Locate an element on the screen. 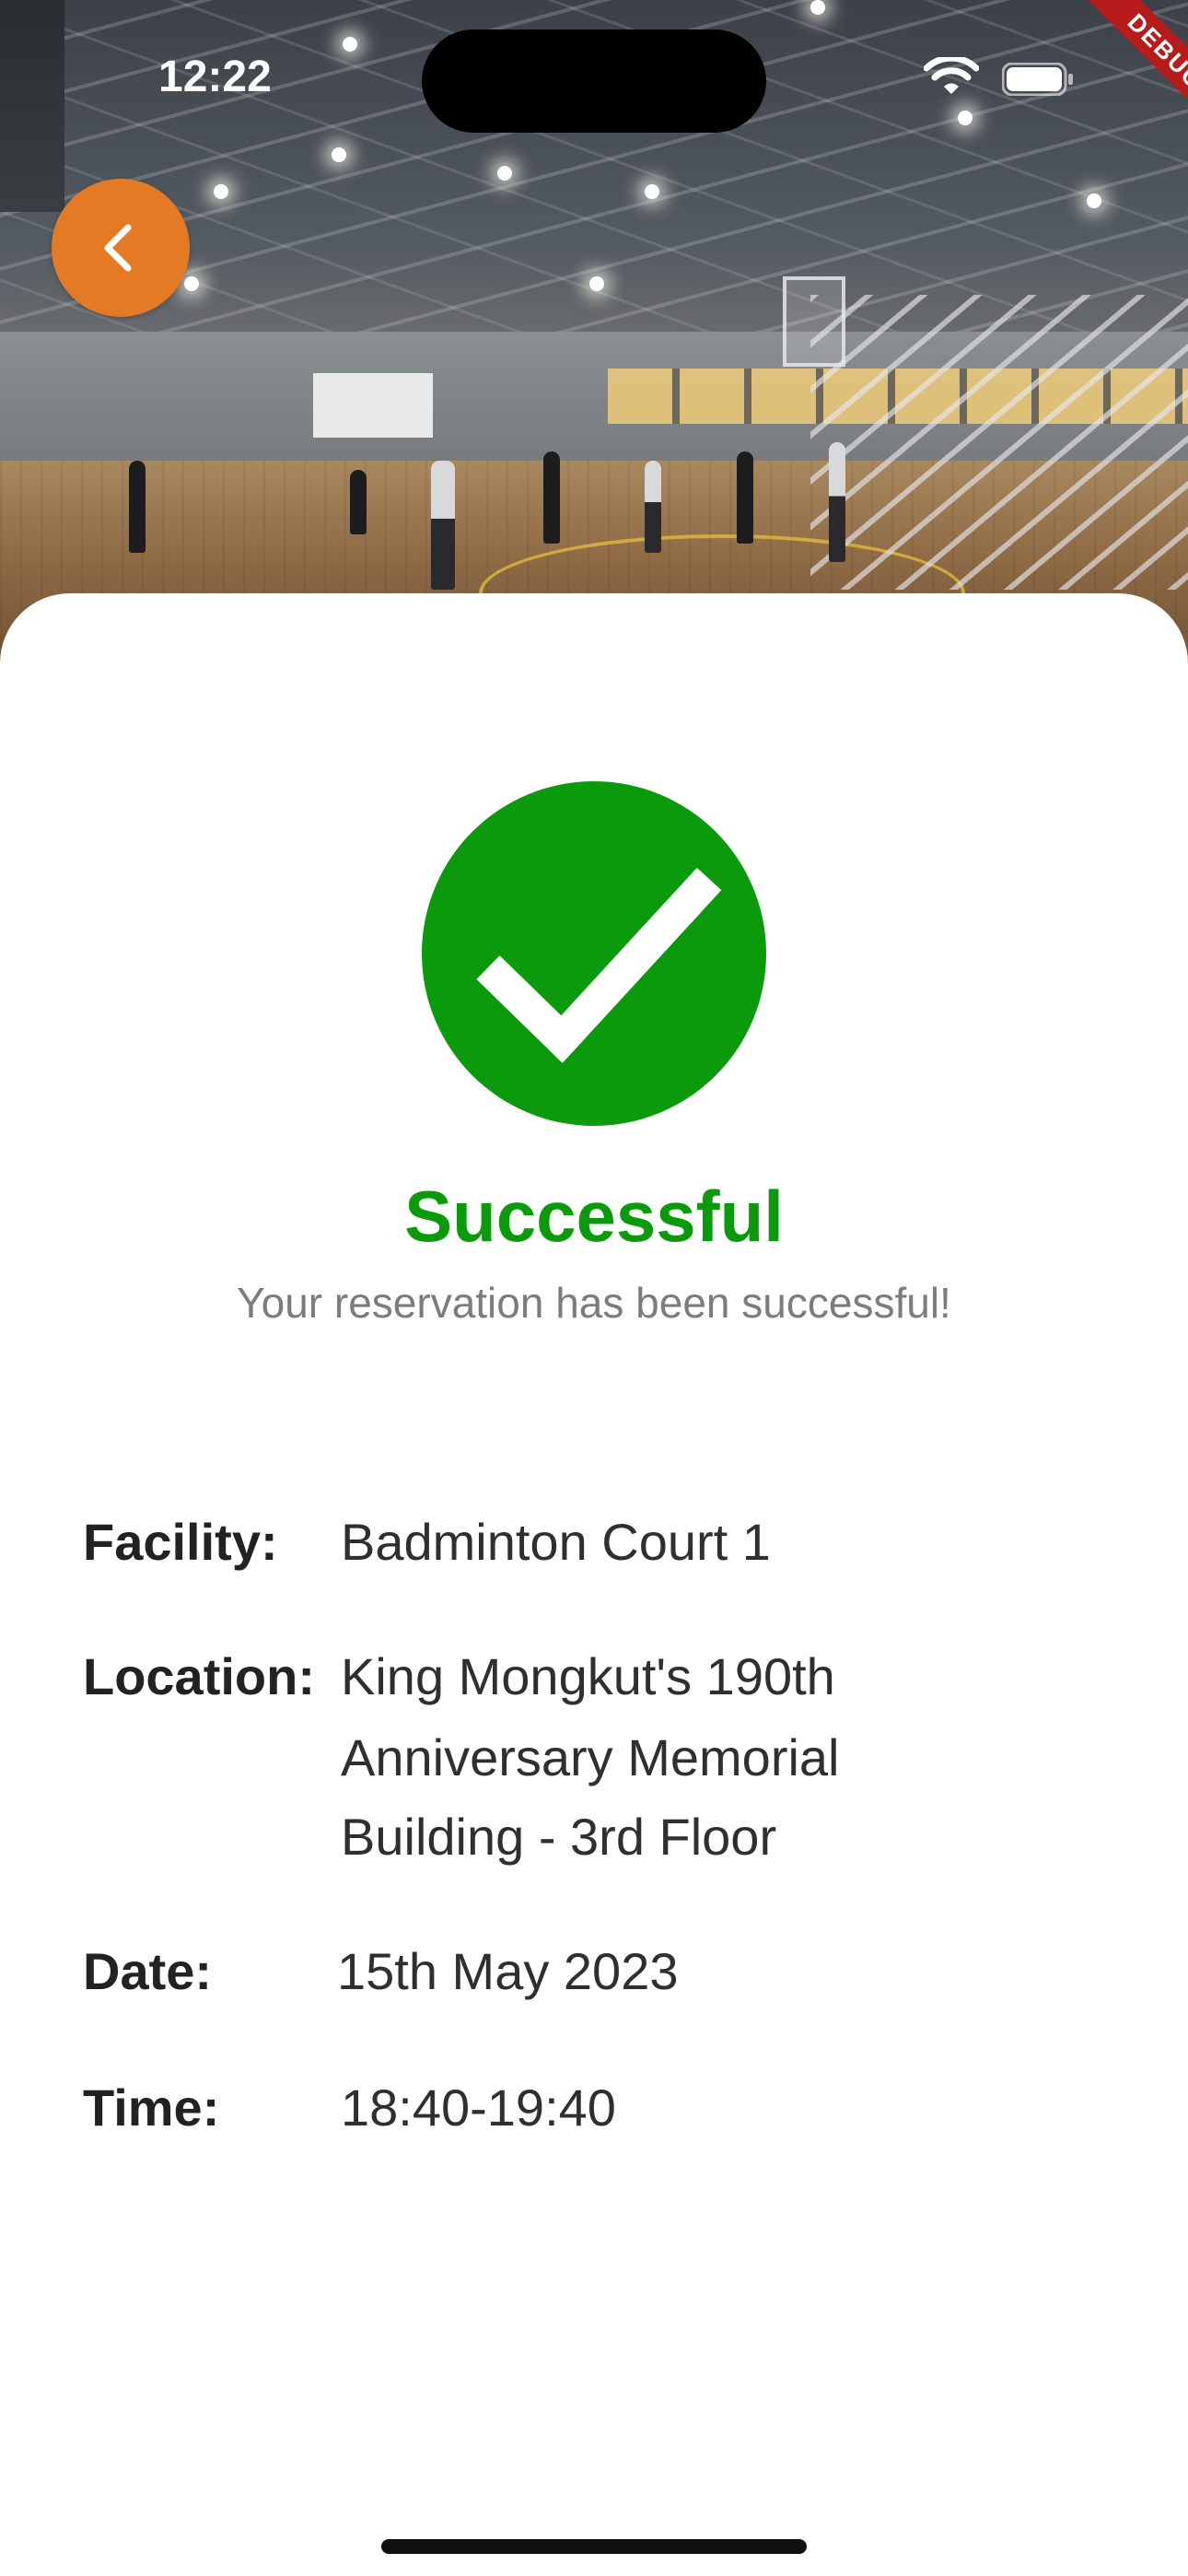 This screenshot has width=1188, height=2576. result-message: Your reservation has been successful! is located at coordinates (594, 1303).